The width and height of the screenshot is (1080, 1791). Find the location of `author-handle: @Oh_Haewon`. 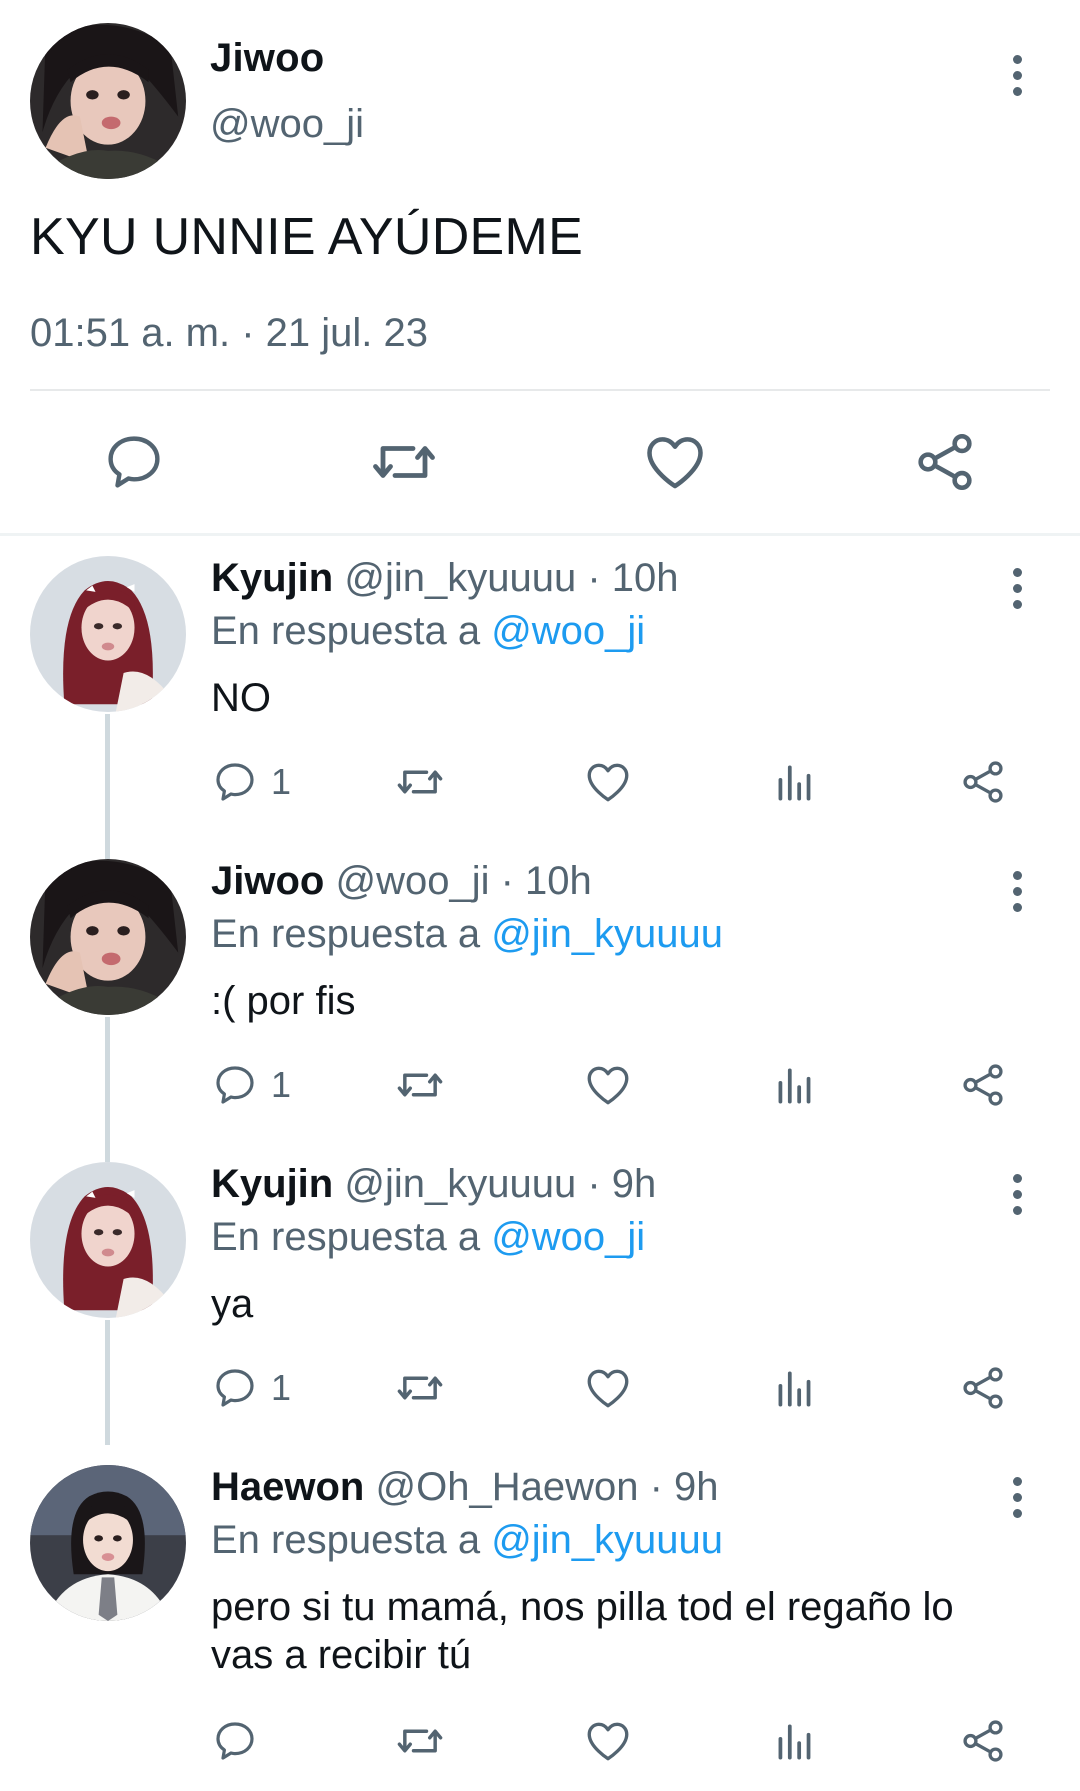

author-handle: @Oh_Haewon is located at coordinates (506, 1487).